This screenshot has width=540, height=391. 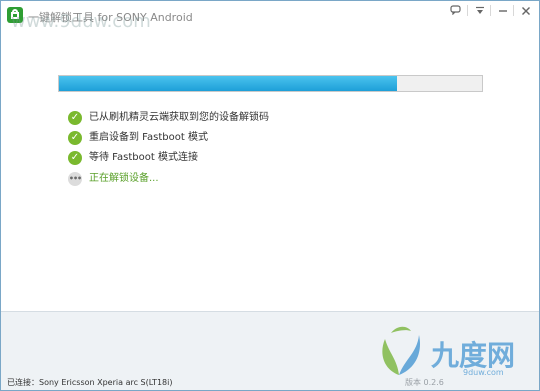 I want to click on speech-bubble-icon, so click(x=455, y=10).